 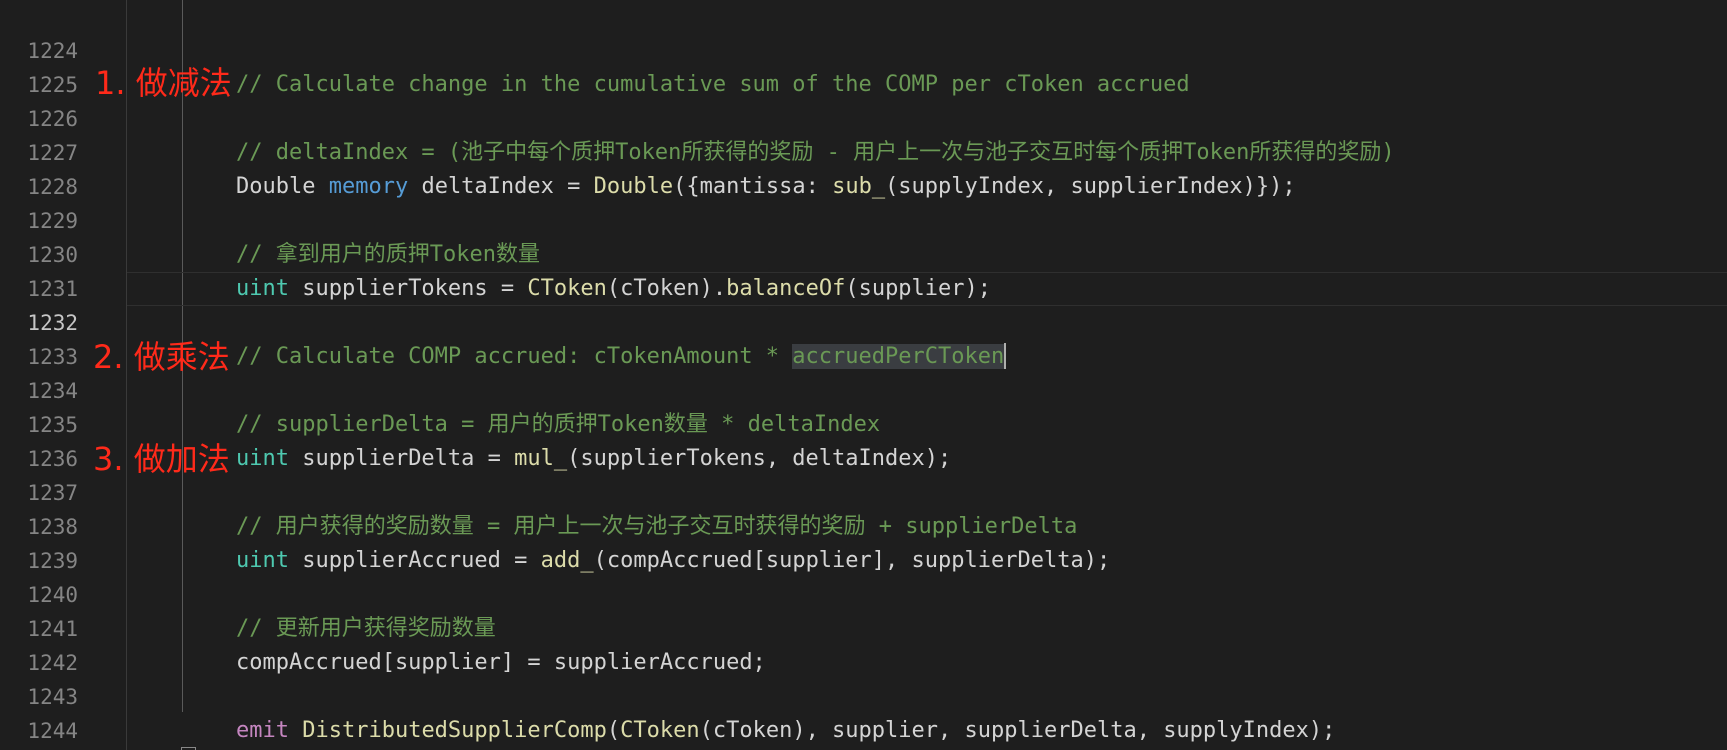 What do you see at coordinates (863, 337) in the screenshot?
I see `code-line-1233: 1233` at bounding box center [863, 337].